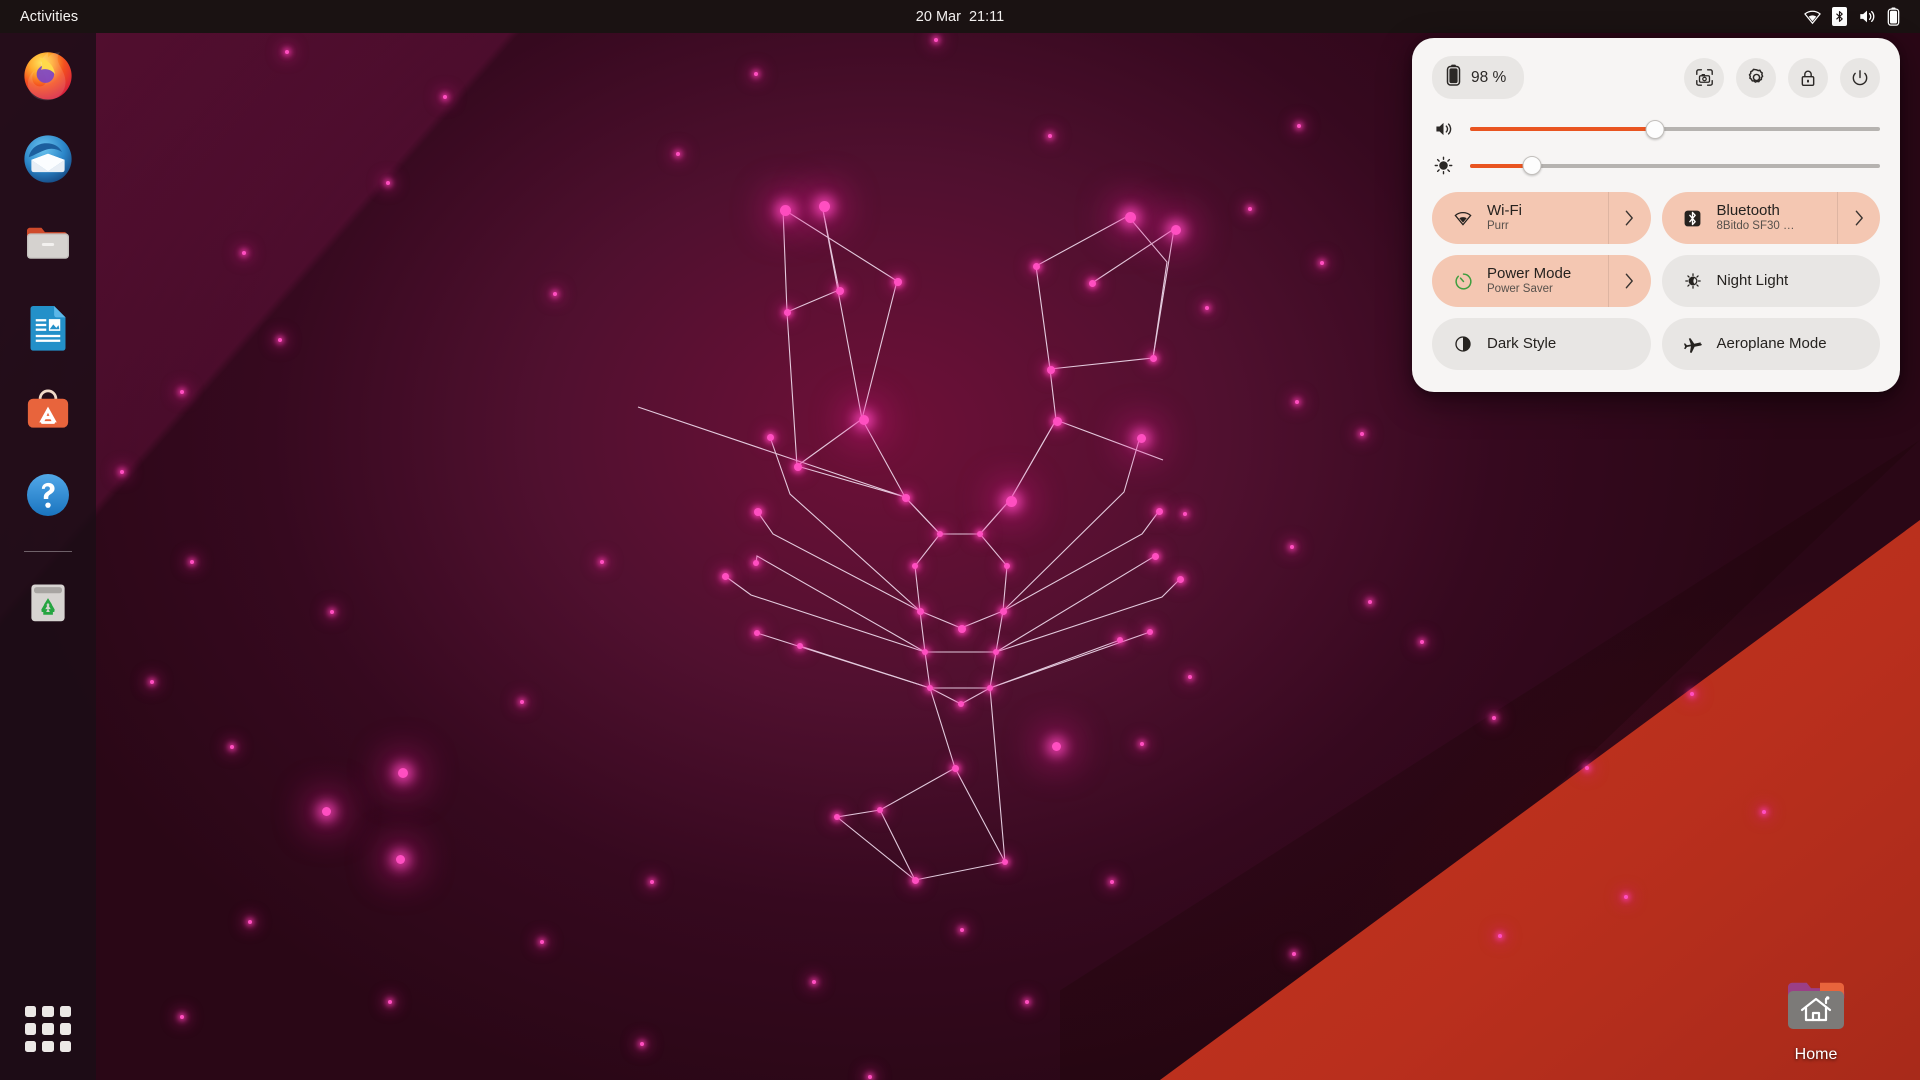  I want to click on volume-slider, so click(1675, 129).